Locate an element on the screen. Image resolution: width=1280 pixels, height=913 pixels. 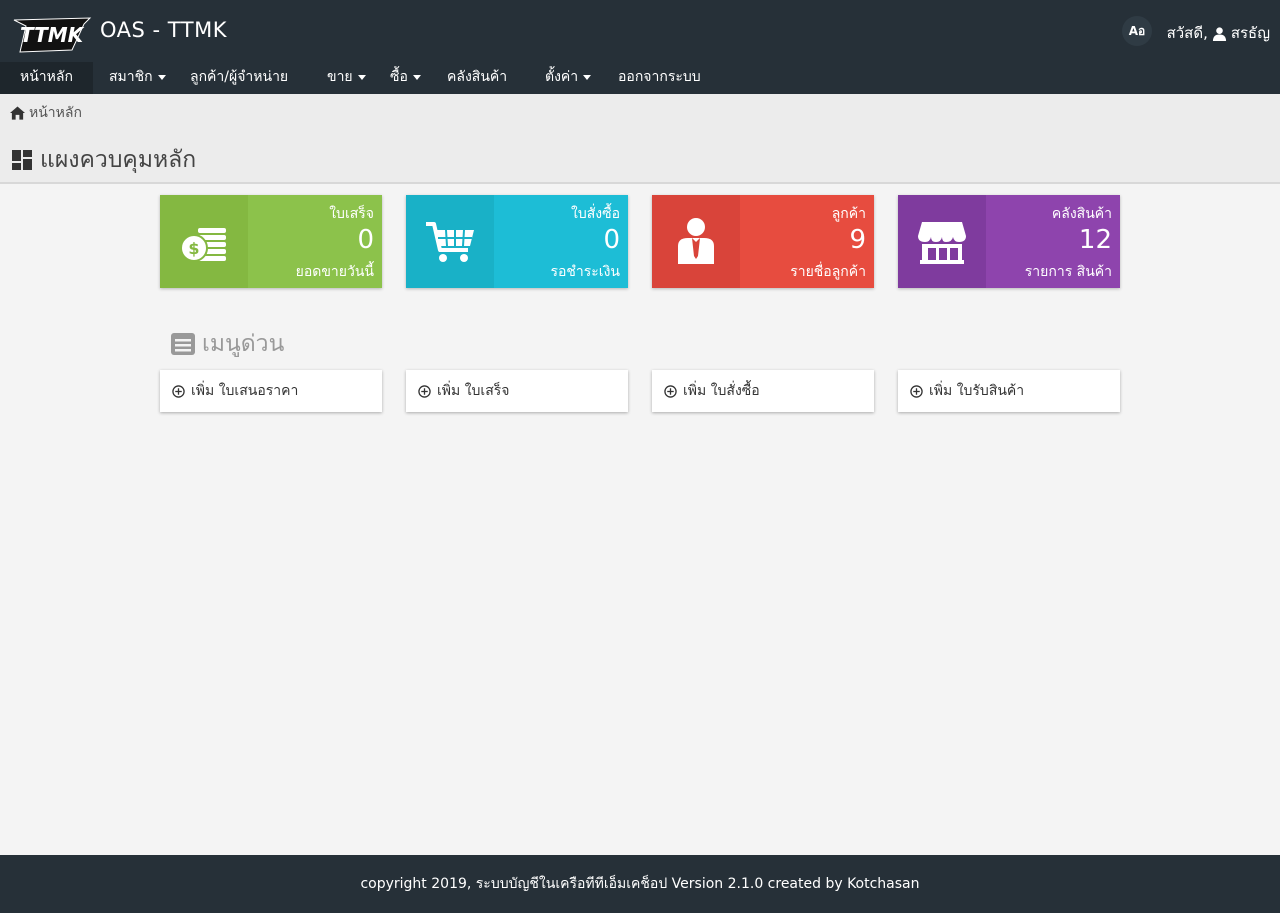
user-greeting: สวัสดี, สรธัญ is located at coordinates (1218, 33).